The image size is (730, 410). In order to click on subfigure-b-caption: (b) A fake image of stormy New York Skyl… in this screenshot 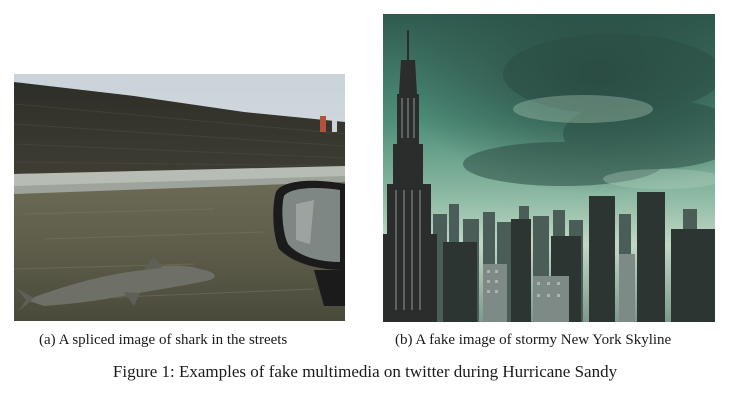, I will do `click(533, 340)`.